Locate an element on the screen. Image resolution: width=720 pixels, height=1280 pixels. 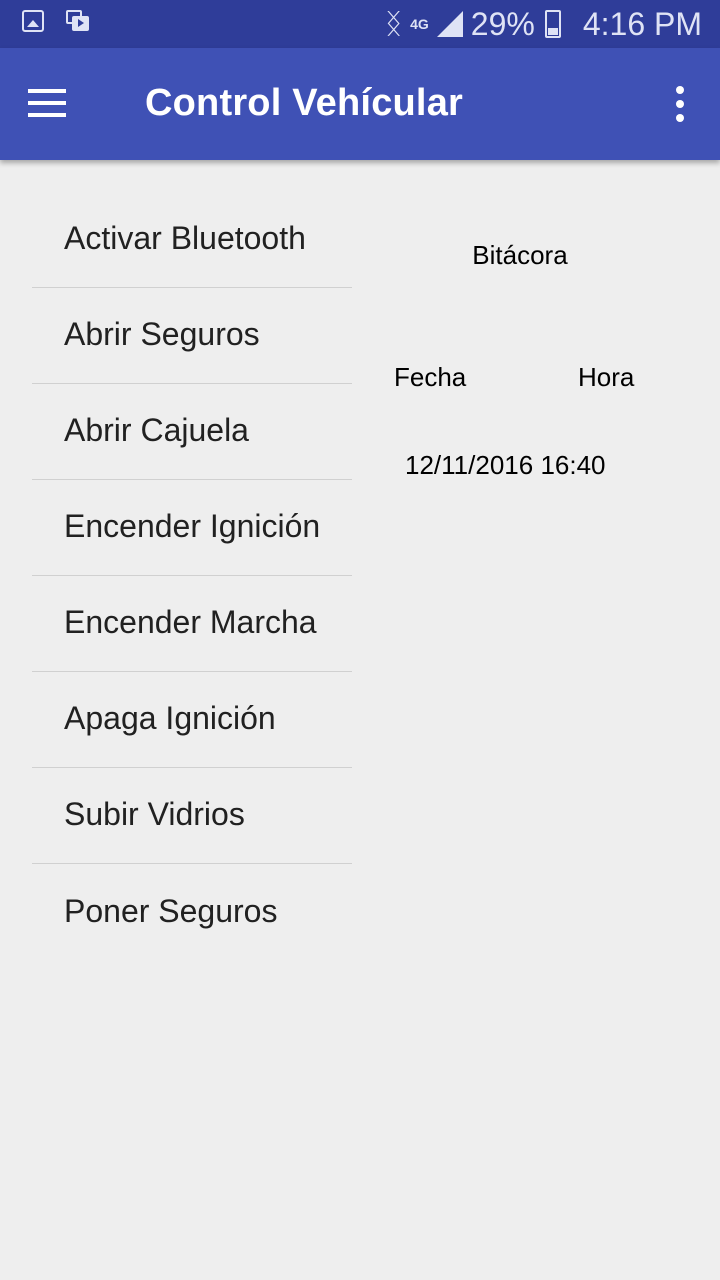
command-encender-ignicion: Encender Ignición is located at coordinates (192, 528).